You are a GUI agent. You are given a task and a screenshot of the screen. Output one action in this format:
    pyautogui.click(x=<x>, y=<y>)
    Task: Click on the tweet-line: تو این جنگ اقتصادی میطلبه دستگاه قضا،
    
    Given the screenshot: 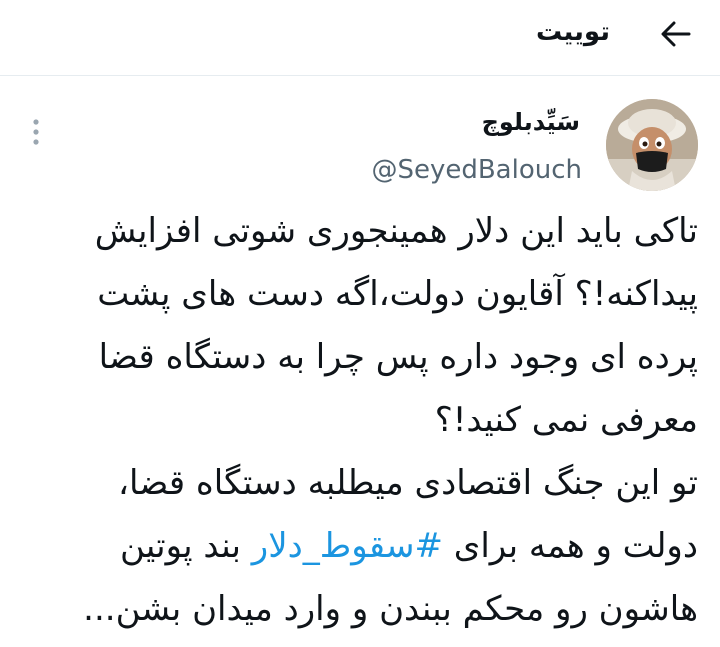 What is the action you would take?
    pyautogui.click(x=408, y=483)
    